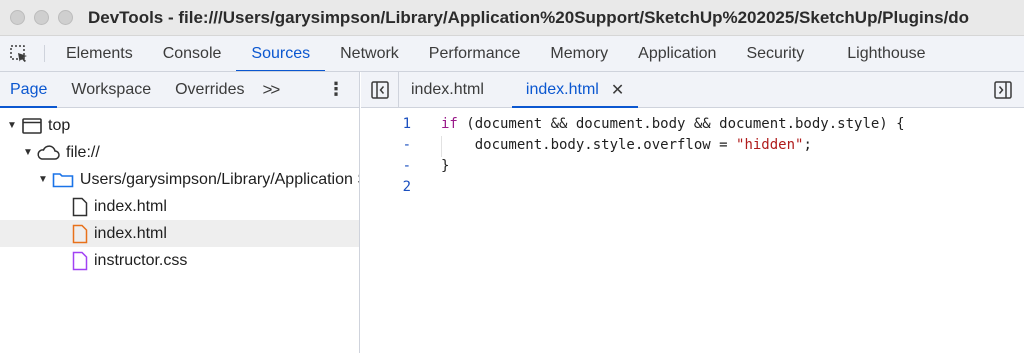  I want to click on minimize-window-button, so click(41, 17).